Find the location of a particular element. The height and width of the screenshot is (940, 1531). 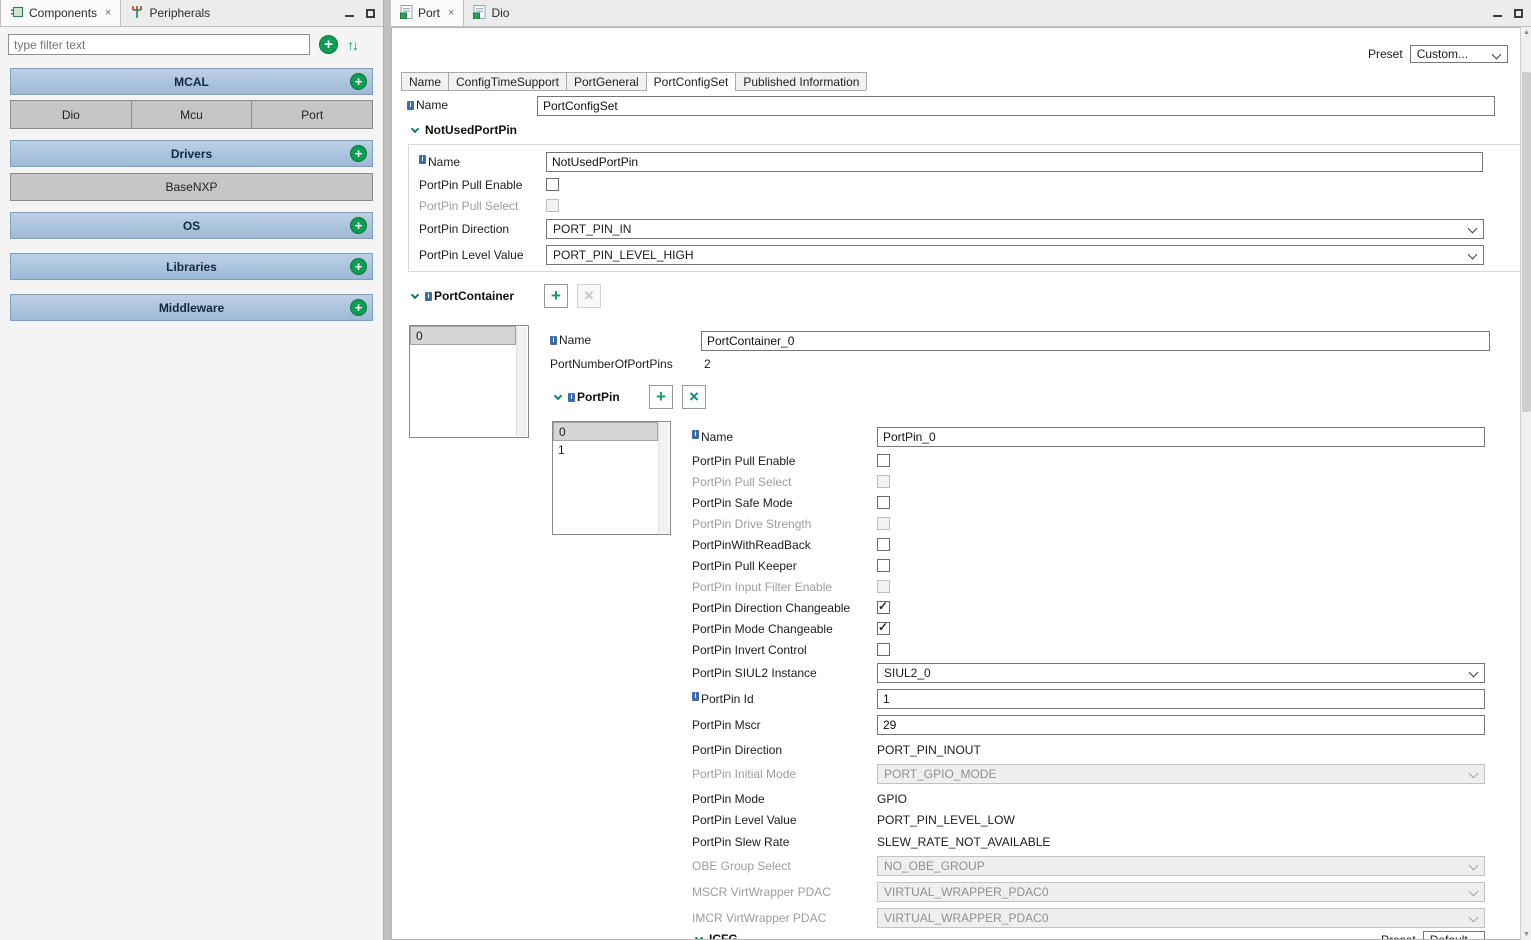

portcontainer-name-input is located at coordinates (1095, 341).